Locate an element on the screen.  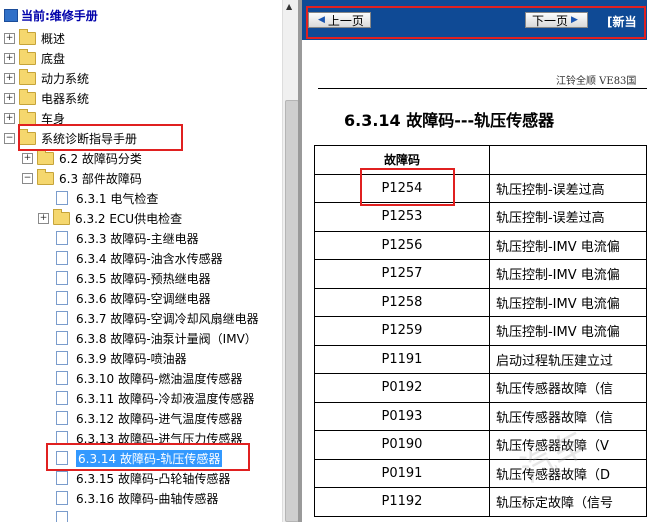
table-row: P1257 轨压控制-IMV 电流偏 is located at coordinates (480, 274).